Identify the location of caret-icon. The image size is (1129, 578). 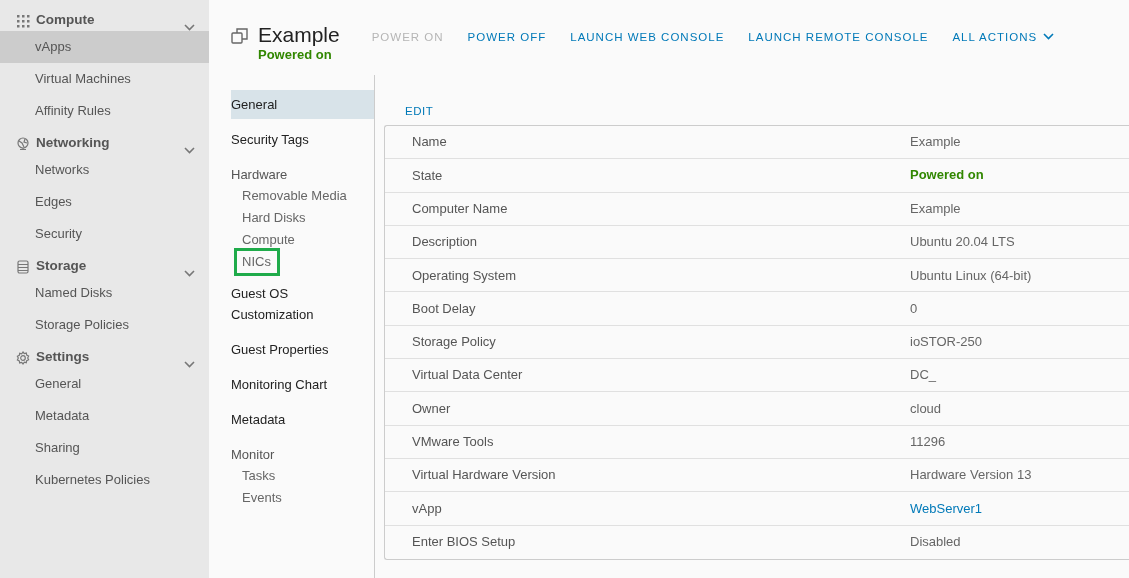
(1049, 36).